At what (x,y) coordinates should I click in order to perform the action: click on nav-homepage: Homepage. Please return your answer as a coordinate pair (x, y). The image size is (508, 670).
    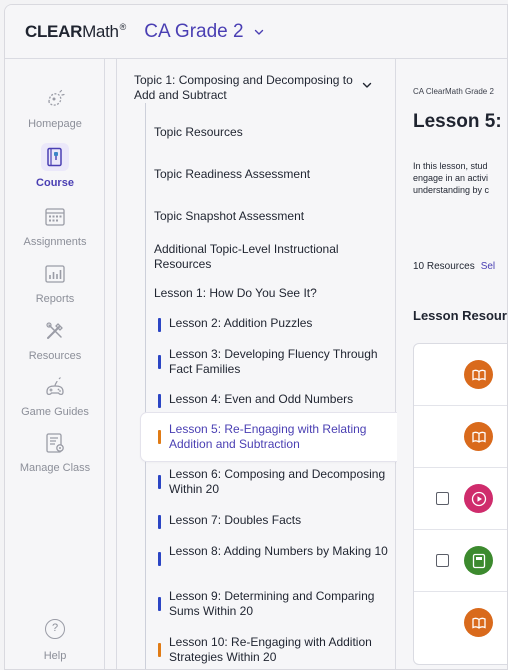
    Looking at the image, I should click on (55, 108).